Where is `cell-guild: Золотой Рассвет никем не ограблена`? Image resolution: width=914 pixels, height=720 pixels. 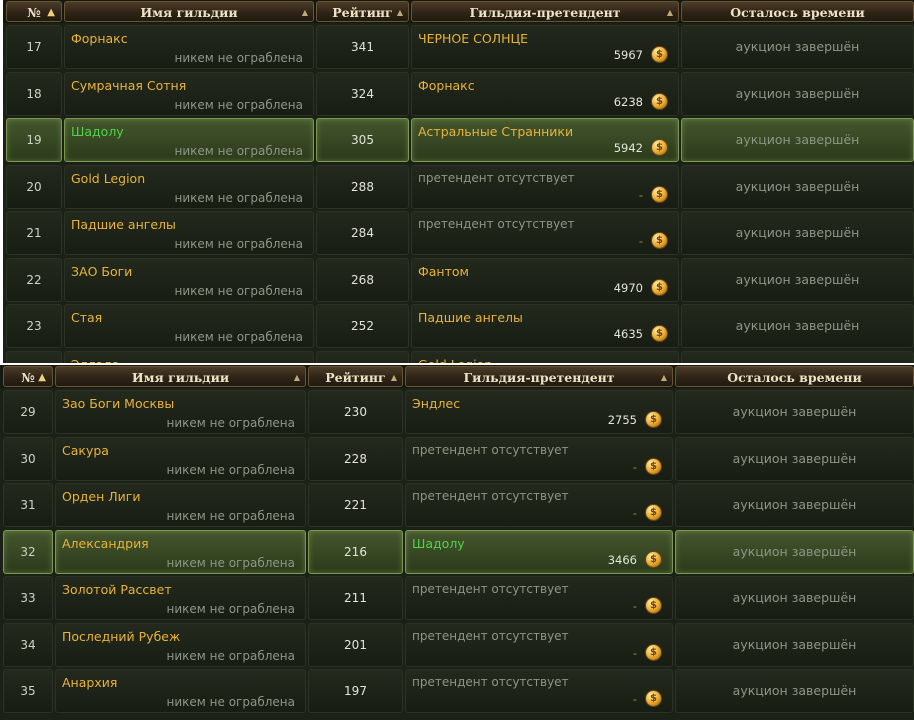
cell-guild: Золотой Рассвет никем не ограблена is located at coordinates (180, 598).